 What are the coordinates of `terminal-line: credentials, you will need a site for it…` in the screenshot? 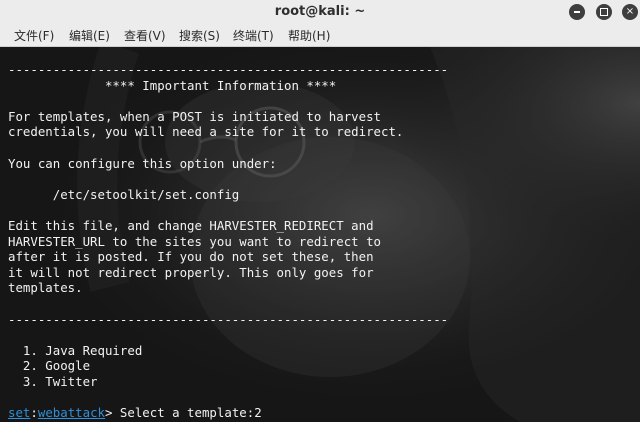 It's located at (206, 132).